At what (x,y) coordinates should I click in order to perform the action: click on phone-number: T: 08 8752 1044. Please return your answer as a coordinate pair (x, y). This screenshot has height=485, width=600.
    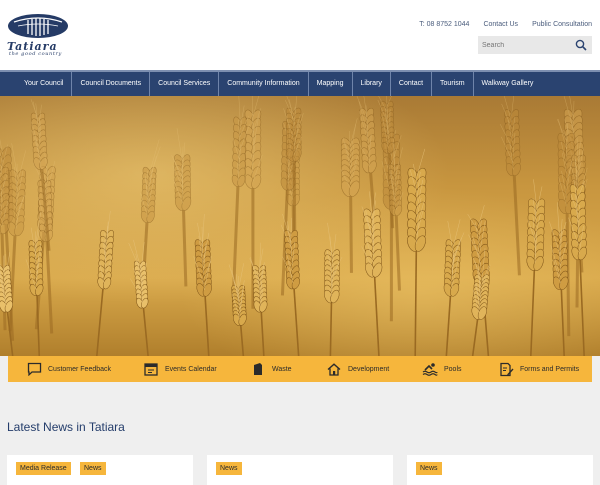
    Looking at the image, I should click on (444, 24).